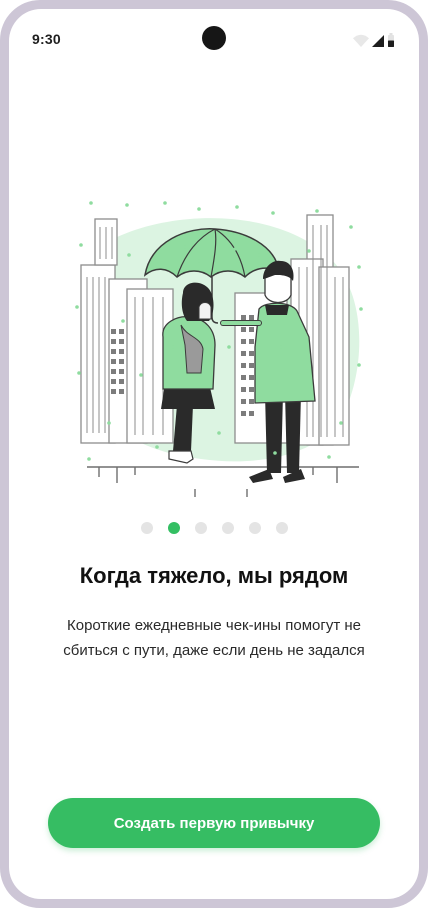 This screenshot has height=908, width=428. What do you see at coordinates (46, 39) in the screenshot?
I see `status-time: 9:30` at bounding box center [46, 39].